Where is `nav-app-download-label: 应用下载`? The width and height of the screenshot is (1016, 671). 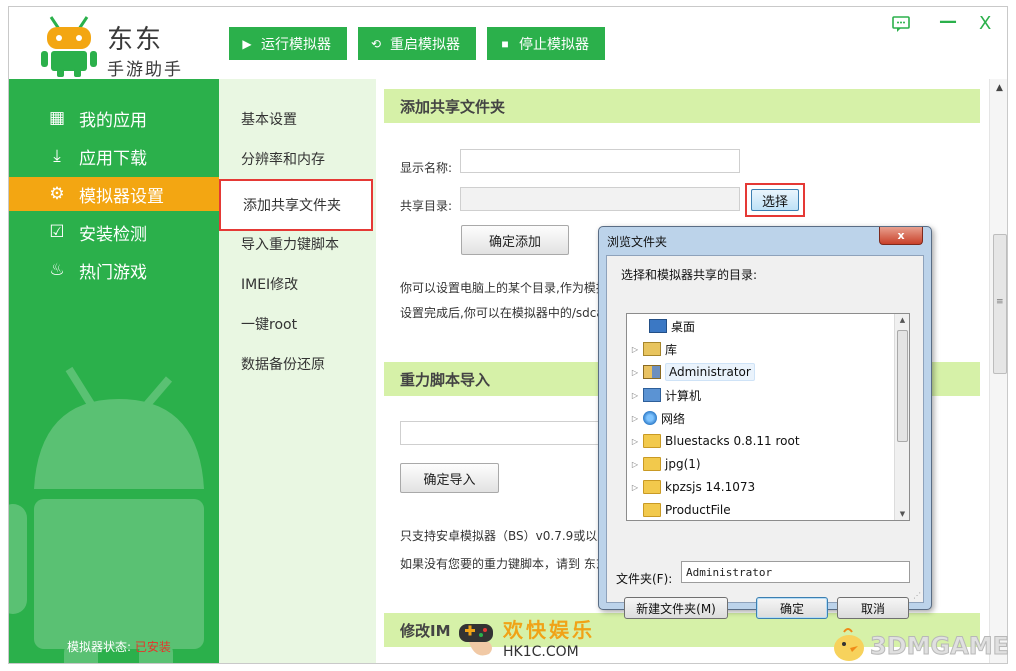
nav-app-download-label: 应用下载 is located at coordinates (113, 158).